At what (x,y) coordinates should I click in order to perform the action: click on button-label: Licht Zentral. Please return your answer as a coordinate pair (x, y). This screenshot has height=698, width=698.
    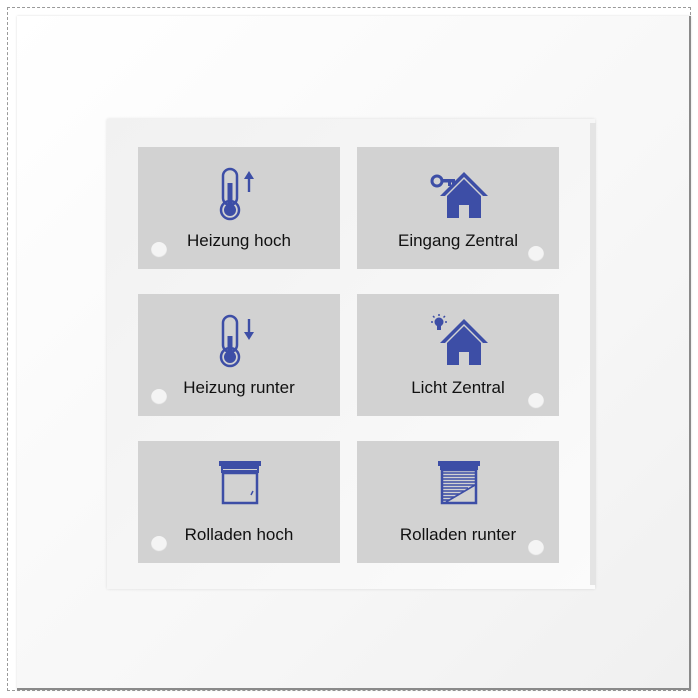
    Looking at the image, I should click on (458, 387).